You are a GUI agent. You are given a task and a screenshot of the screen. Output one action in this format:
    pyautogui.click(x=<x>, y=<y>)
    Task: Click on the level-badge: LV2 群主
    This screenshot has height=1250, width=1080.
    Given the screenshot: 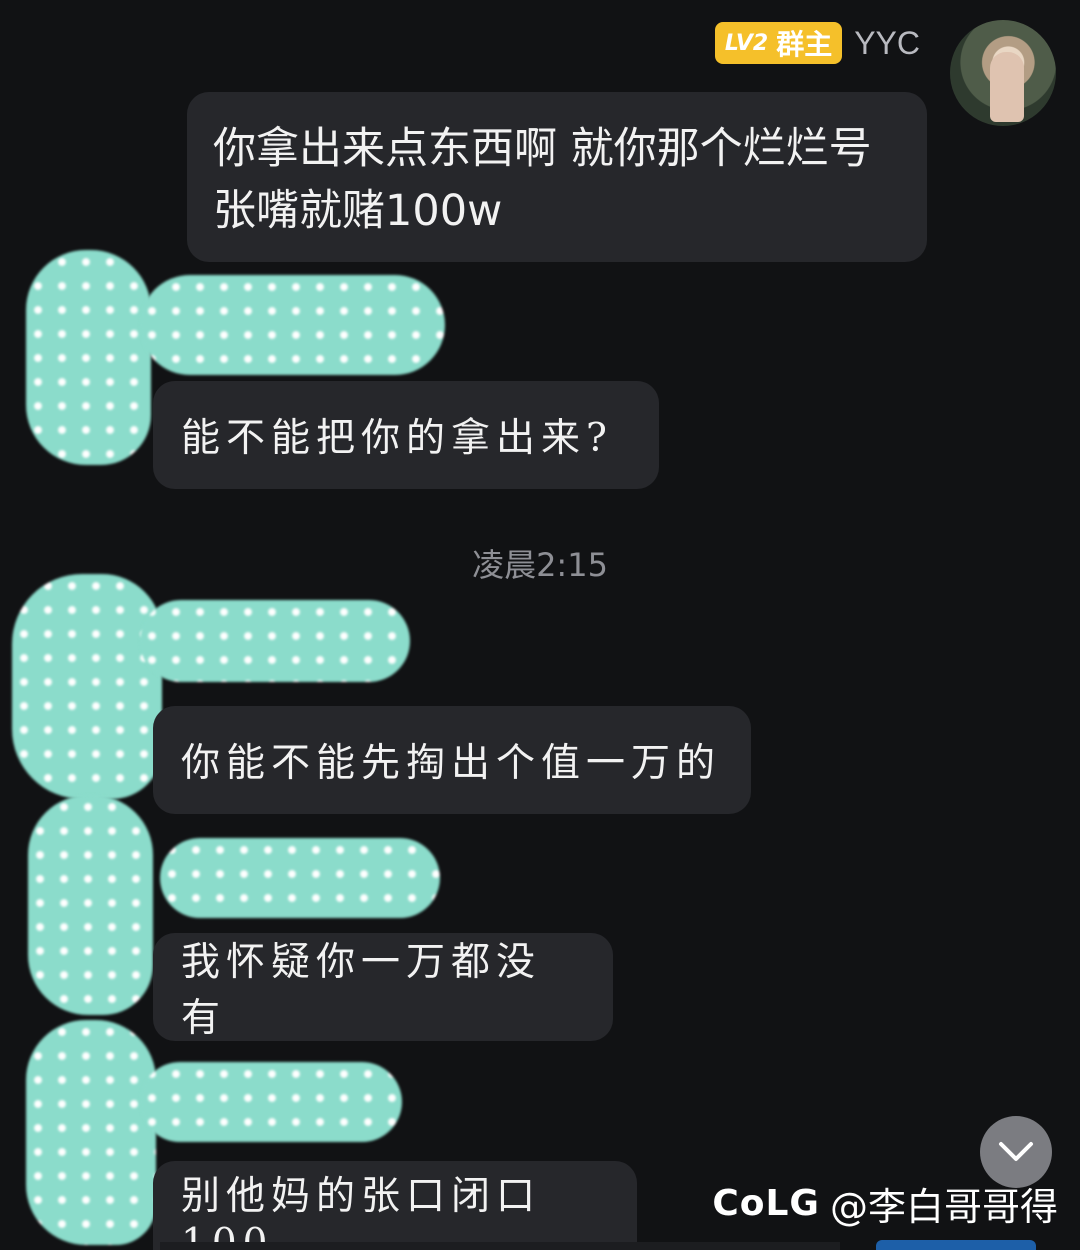 What is the action you would take?
    pyautogui.click(x=778, y=43)
    